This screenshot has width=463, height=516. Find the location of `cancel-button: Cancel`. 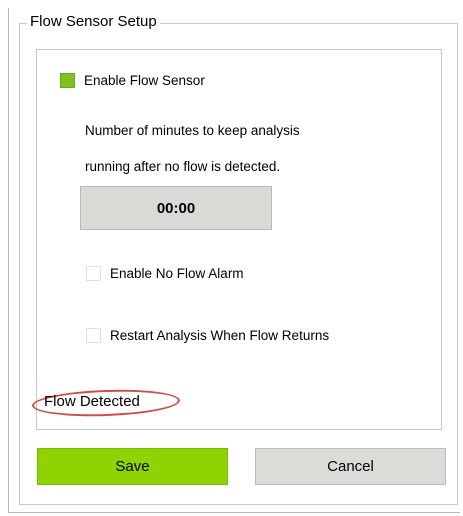

cancel-button: Cancel is located at coordinates (350, 466).